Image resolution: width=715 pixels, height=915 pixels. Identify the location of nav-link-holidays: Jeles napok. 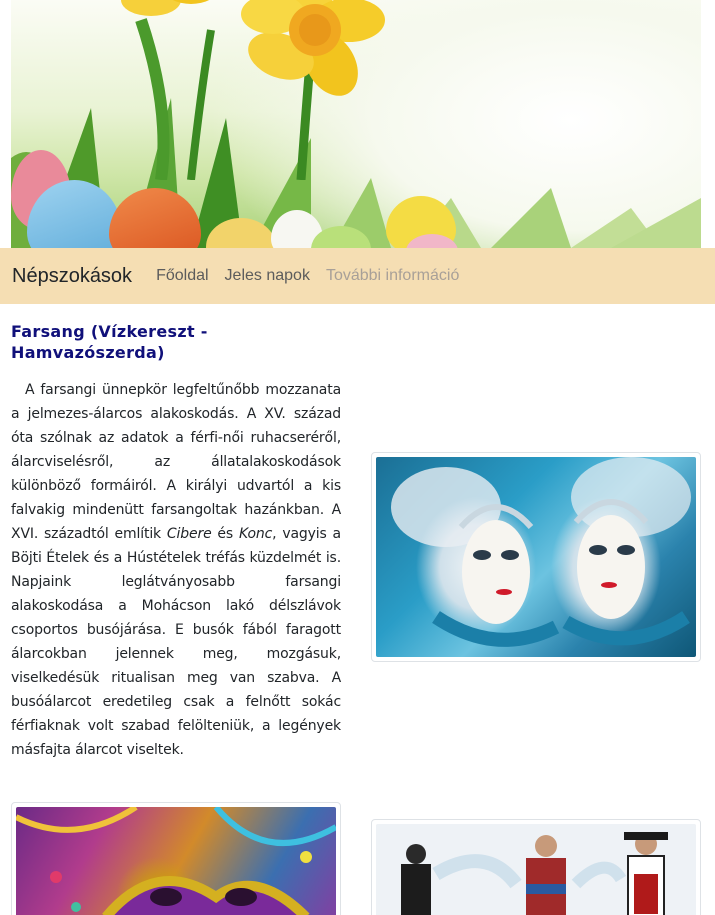
(267, 276).